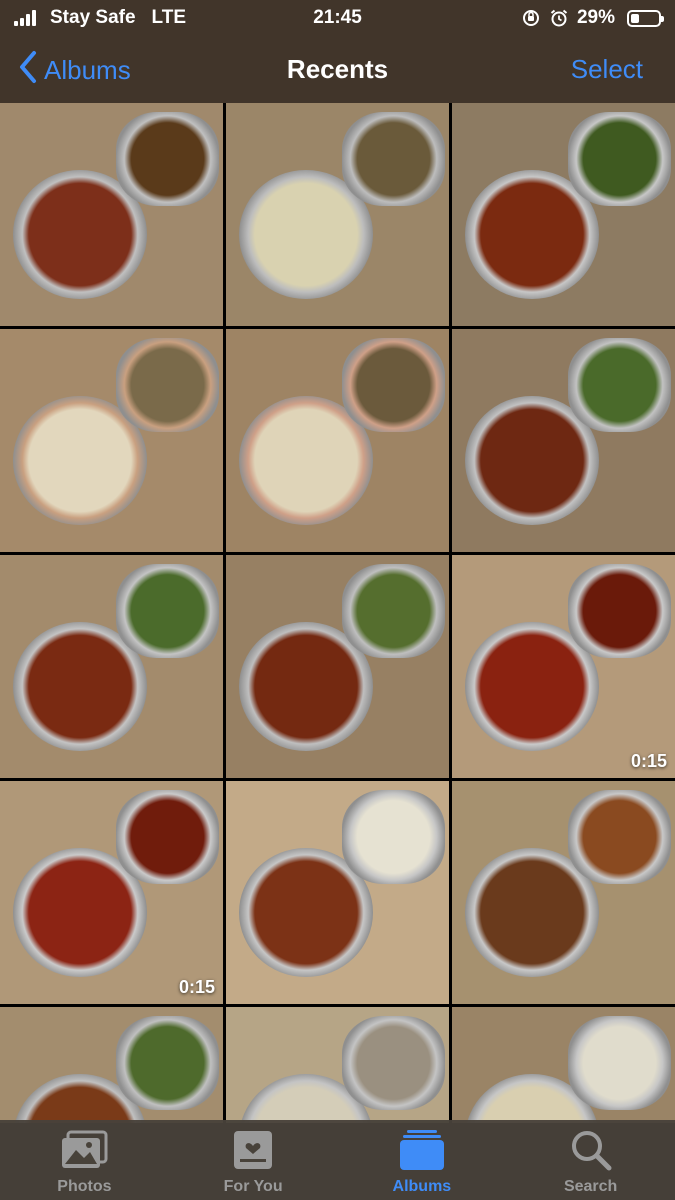 The image size is (675, 1200). I want to click on tab-search: Search, so click(591, 1162).